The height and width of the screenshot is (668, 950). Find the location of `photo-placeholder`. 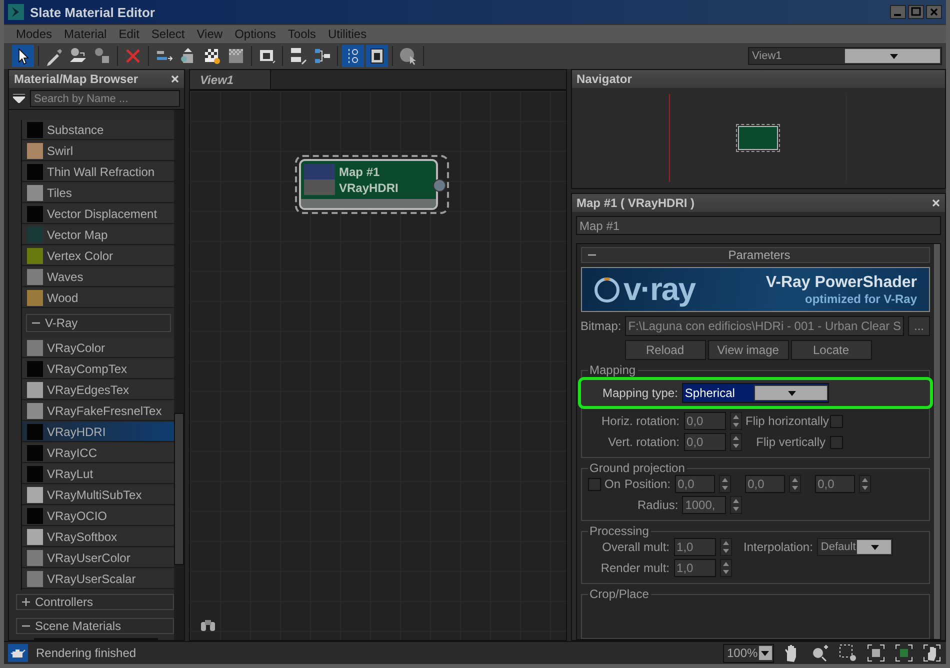

photo-placeholder is located at coordinates (319, 179).